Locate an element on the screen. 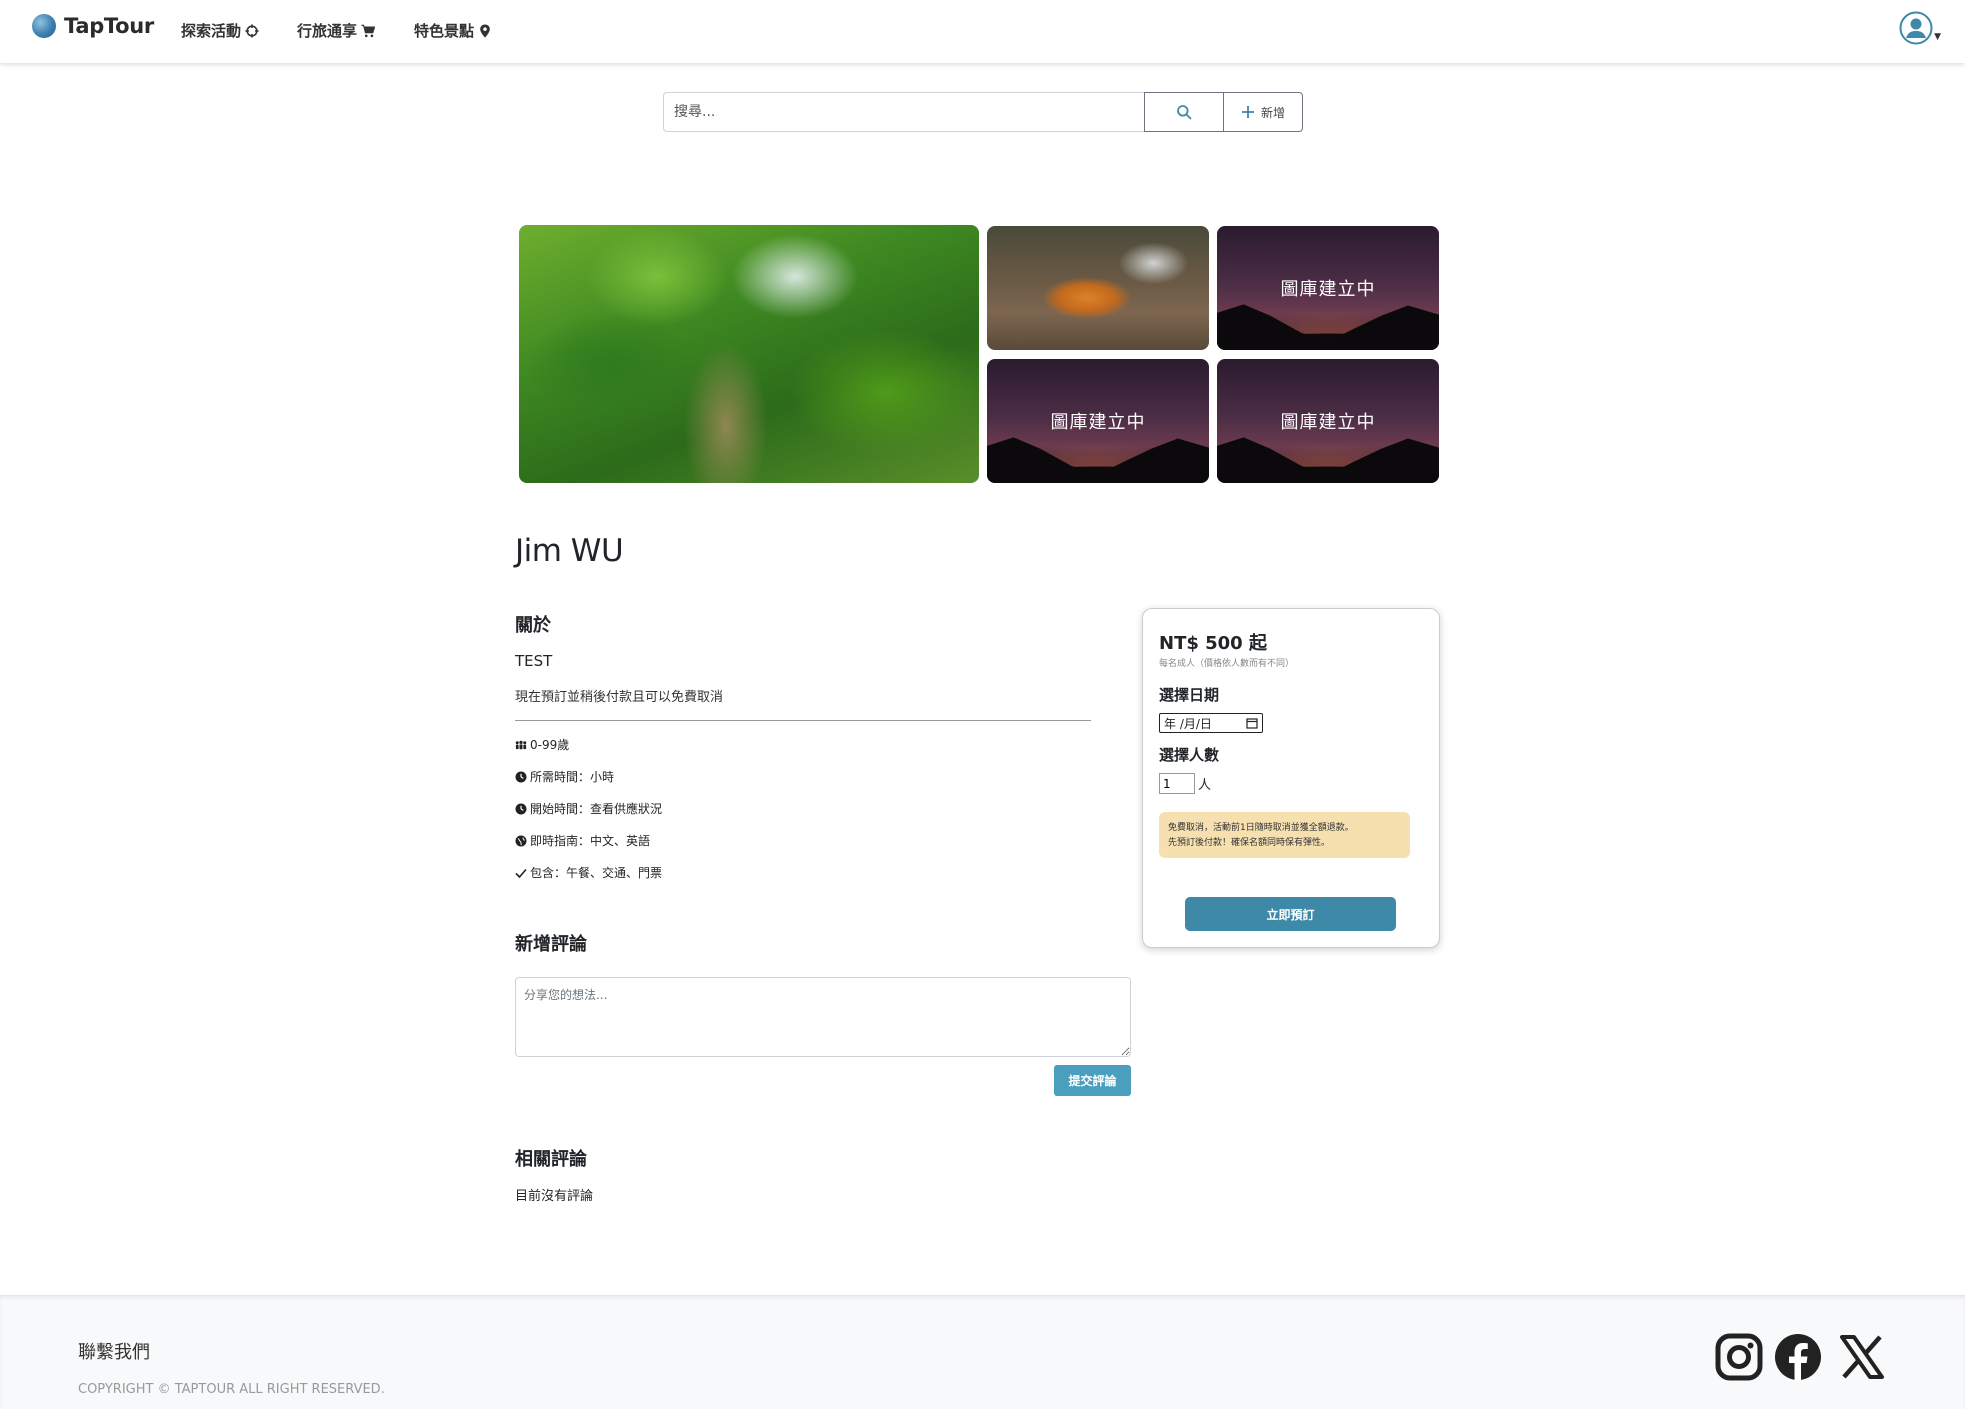 The height and width of the screenshot is (1409, 1965). info-duration: 所需時間：小時 is located at coordinates (564, 776).